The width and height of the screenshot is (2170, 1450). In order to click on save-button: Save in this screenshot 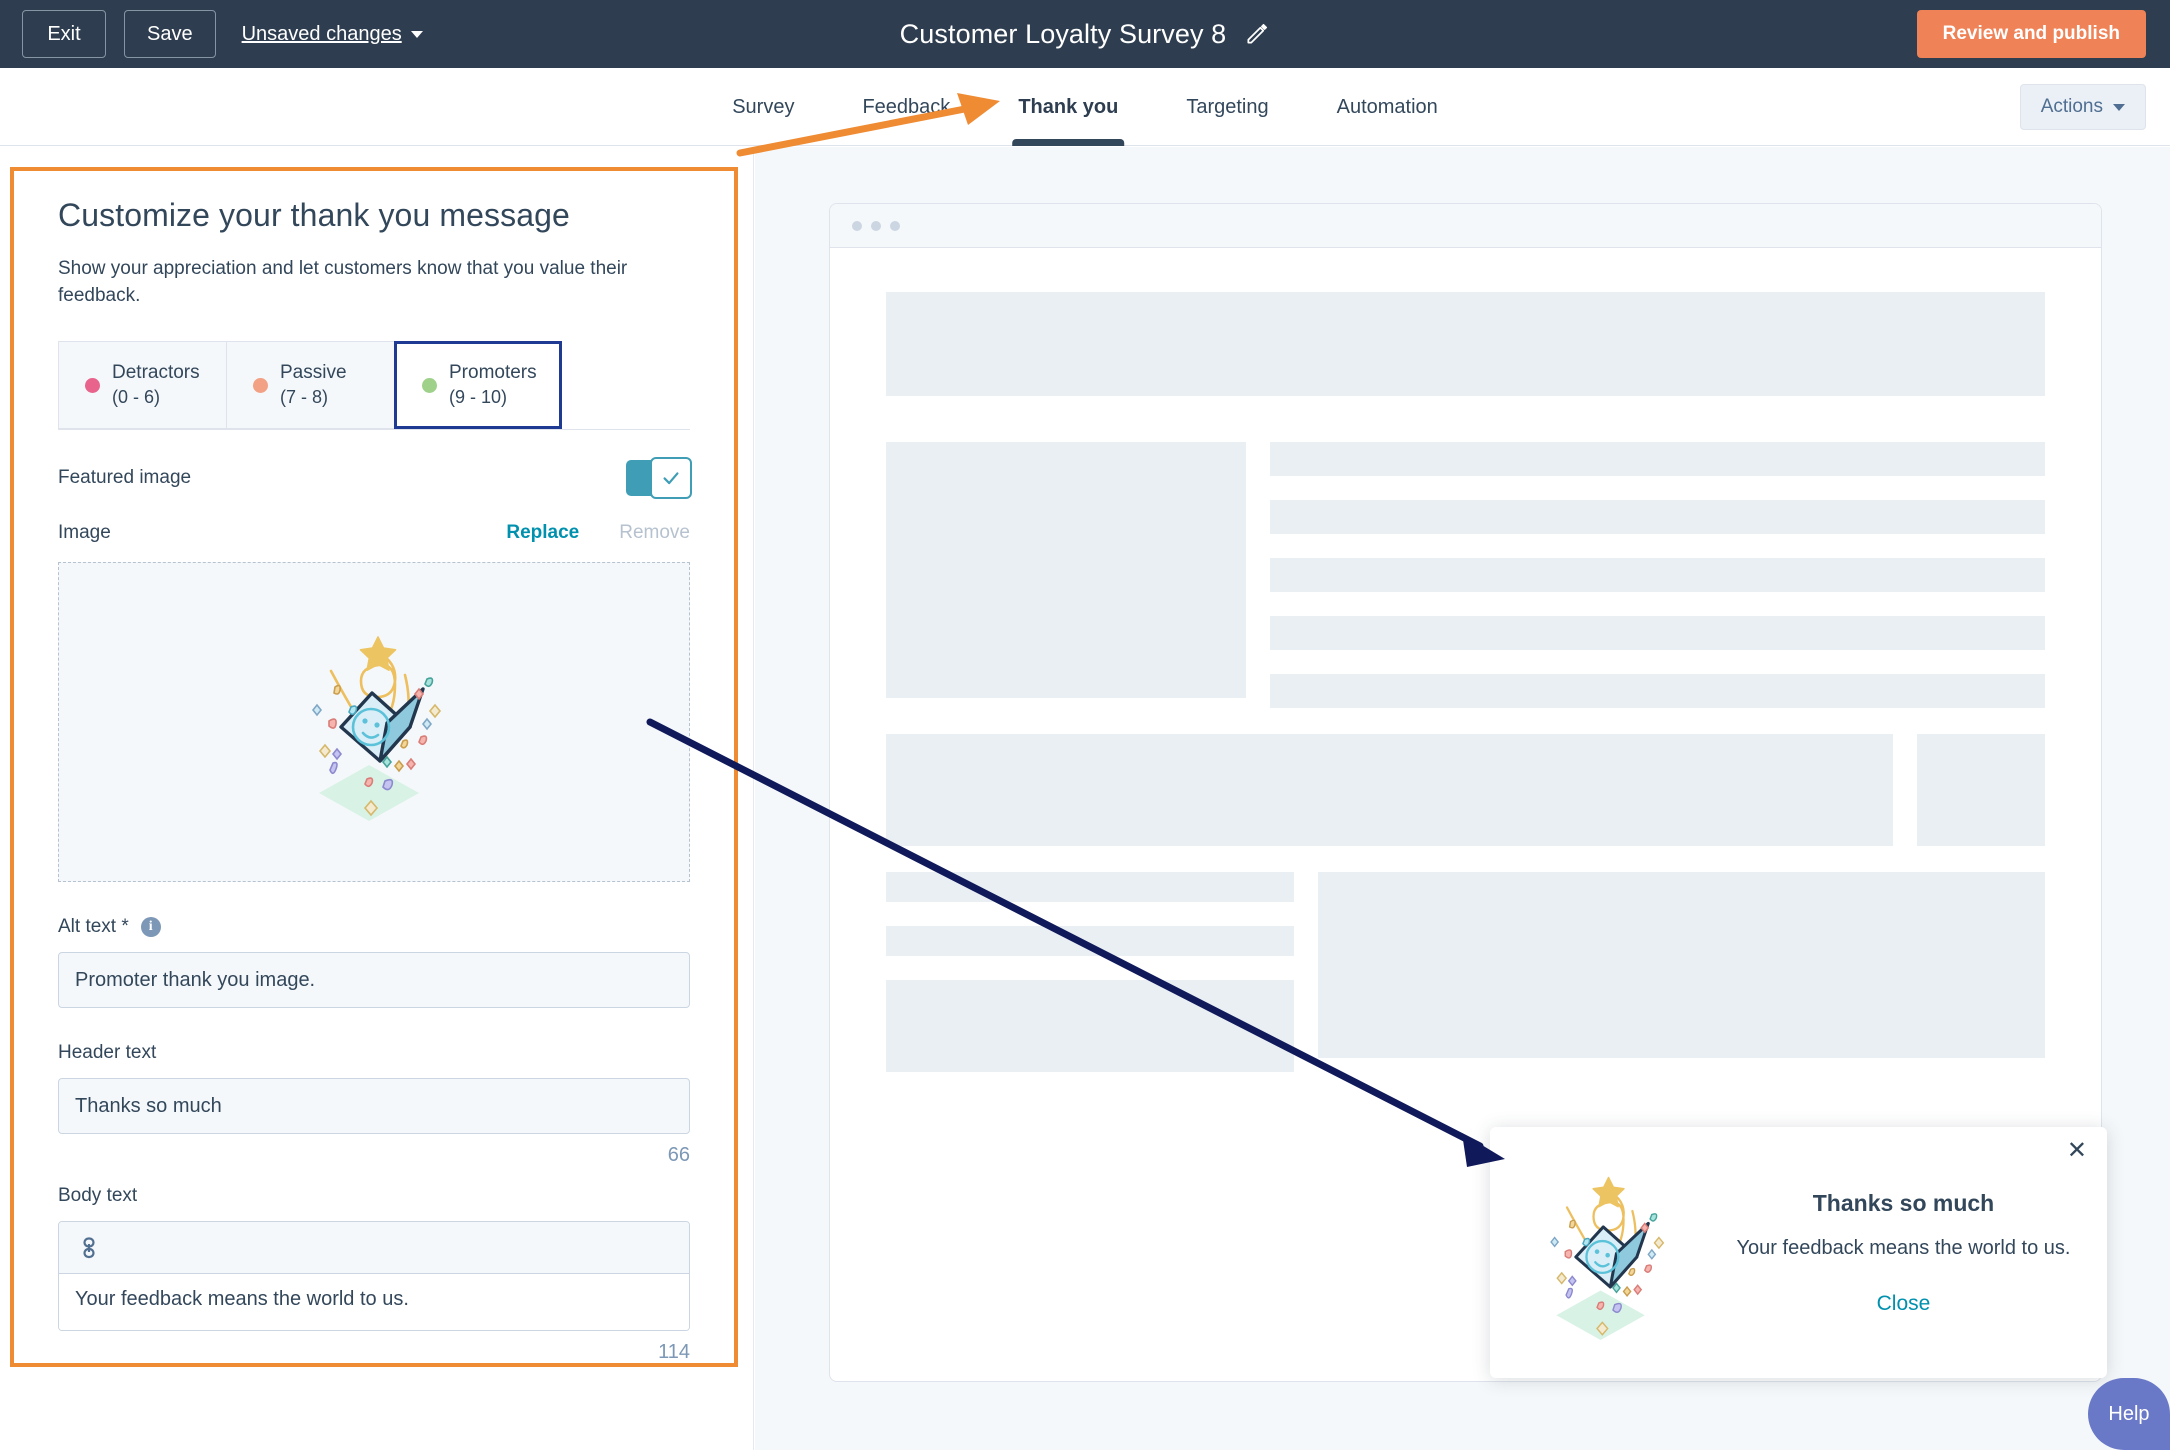, I will do `click(170, 34)`.